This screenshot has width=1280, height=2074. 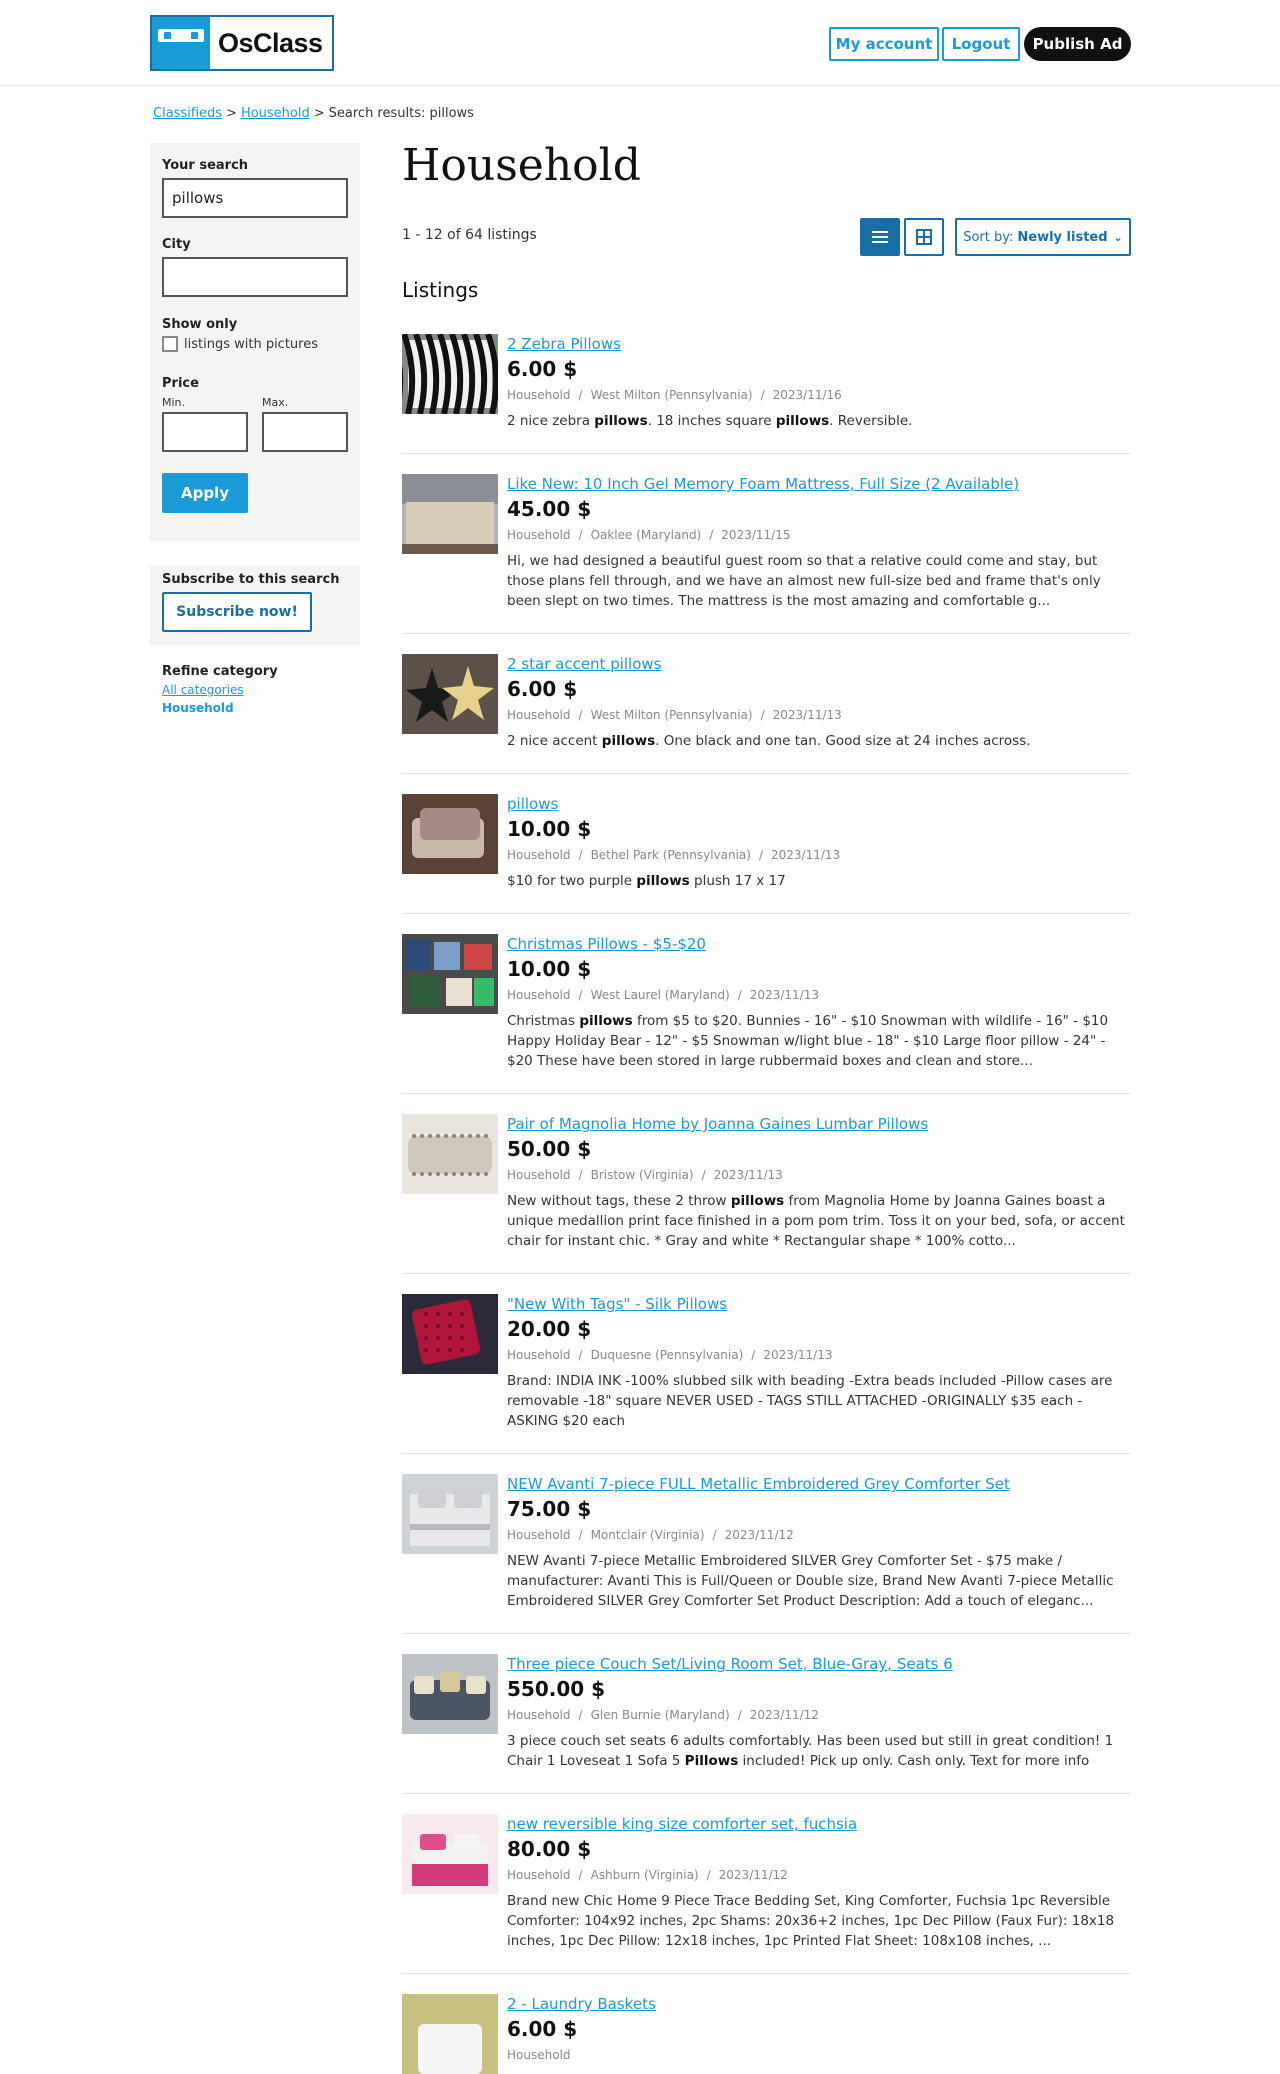 What do you see at coordinates (660, 995) in the screenshot?
I see `listing-location: West Laurel (Maryland)` at bounding box center [660, 995].